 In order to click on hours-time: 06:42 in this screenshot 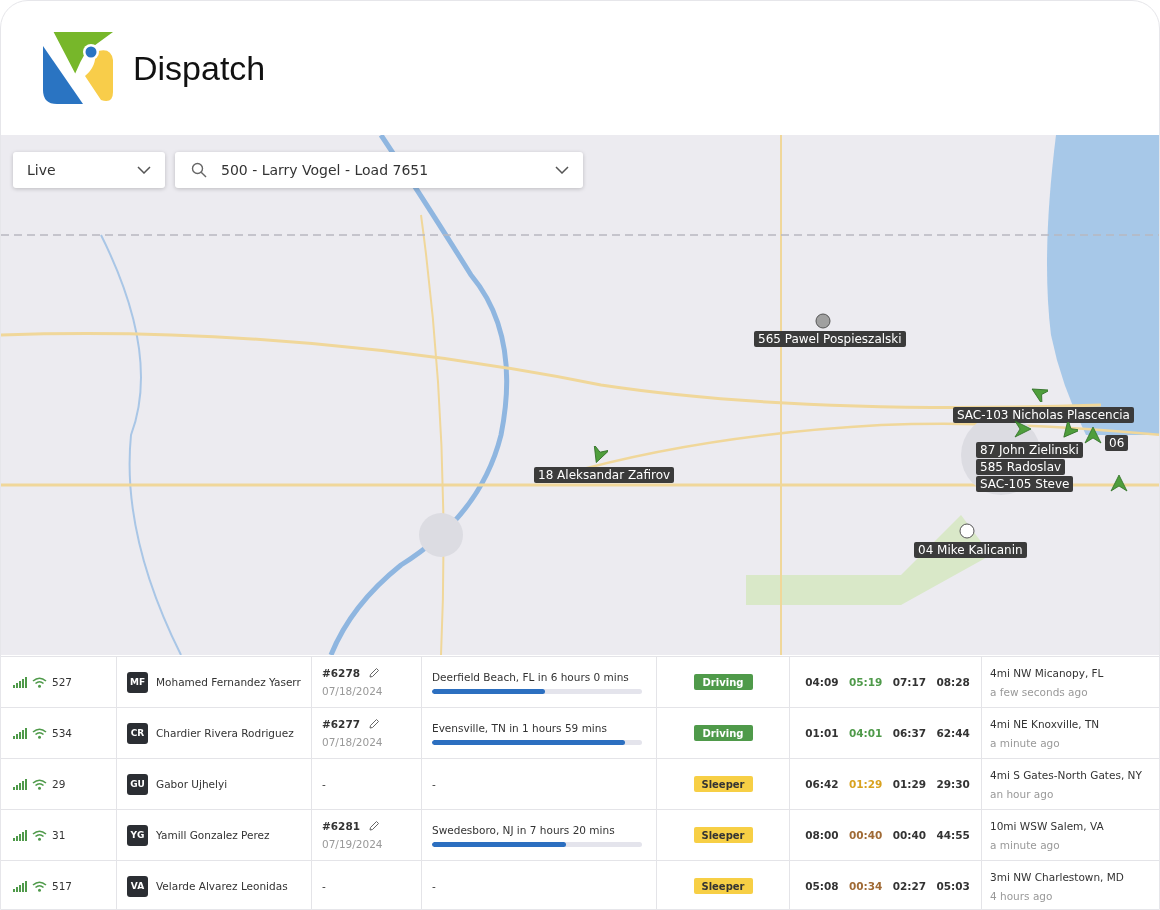, I will do `click(822, 784)`.